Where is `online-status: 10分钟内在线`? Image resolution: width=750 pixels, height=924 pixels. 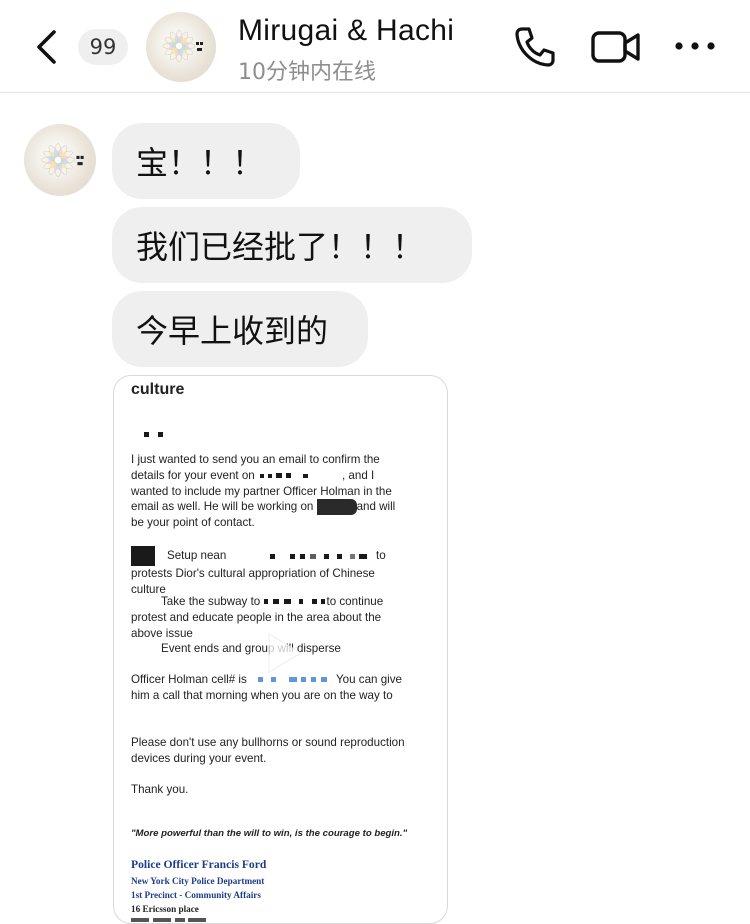 online-status: 10分钟内在线 is located at coordinates (307, 72).